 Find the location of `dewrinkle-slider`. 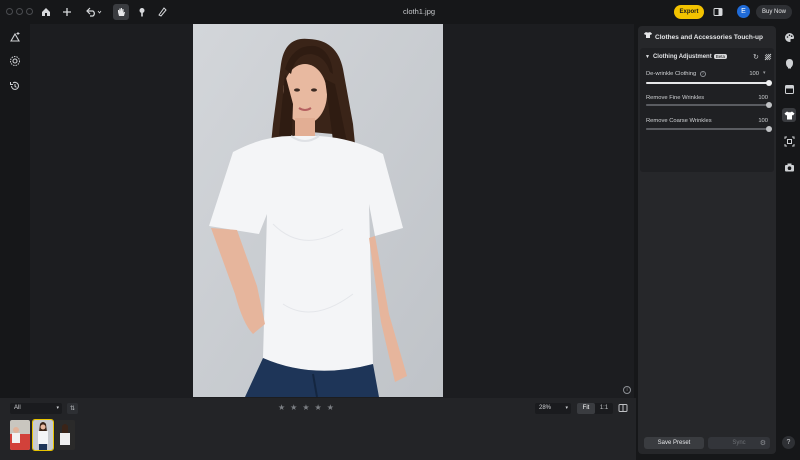

dewrinkle-slider is located at coordinates (709, 83).